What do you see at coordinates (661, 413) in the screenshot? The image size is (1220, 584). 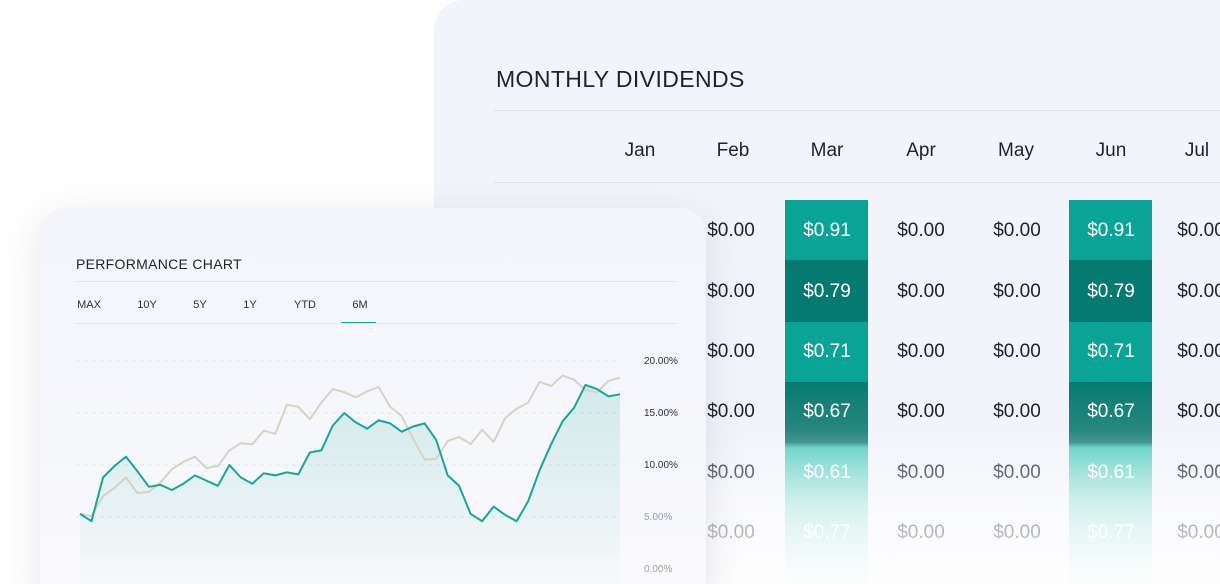 I see `y-tick-label: 15.00%` at bounding box center [661, 413].